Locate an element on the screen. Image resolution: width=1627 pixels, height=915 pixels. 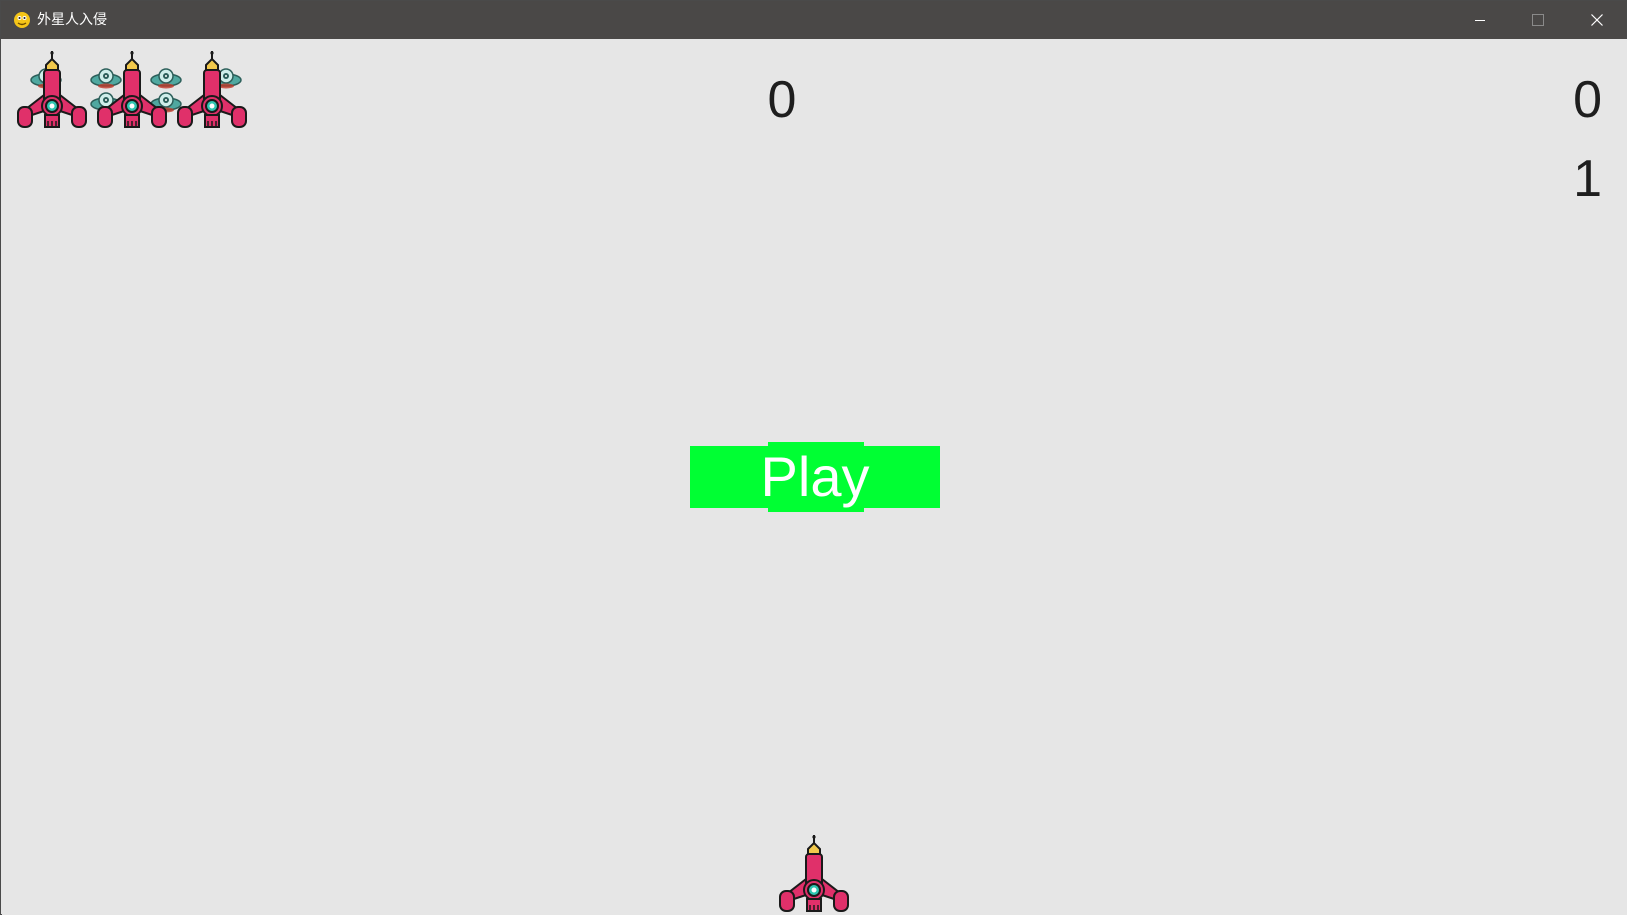
title-bar: 外星人入侵 is located at coordinates (813, 20).